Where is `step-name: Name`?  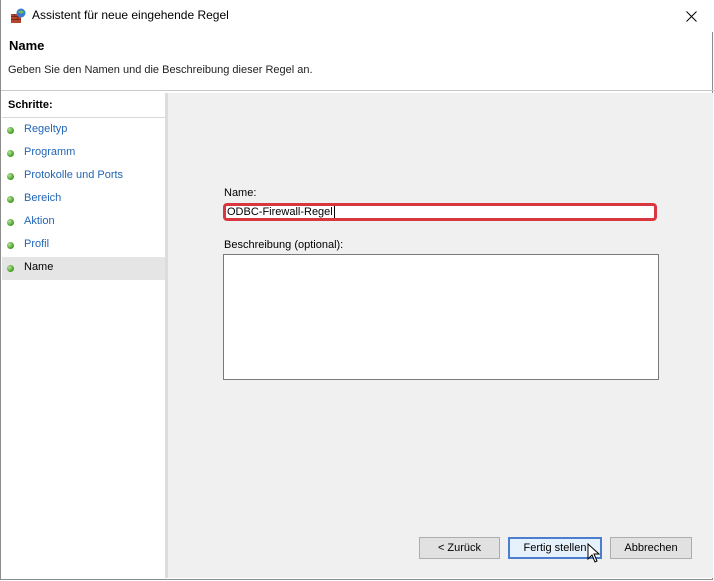
step-name: Name is located at coordinates (83, 268).